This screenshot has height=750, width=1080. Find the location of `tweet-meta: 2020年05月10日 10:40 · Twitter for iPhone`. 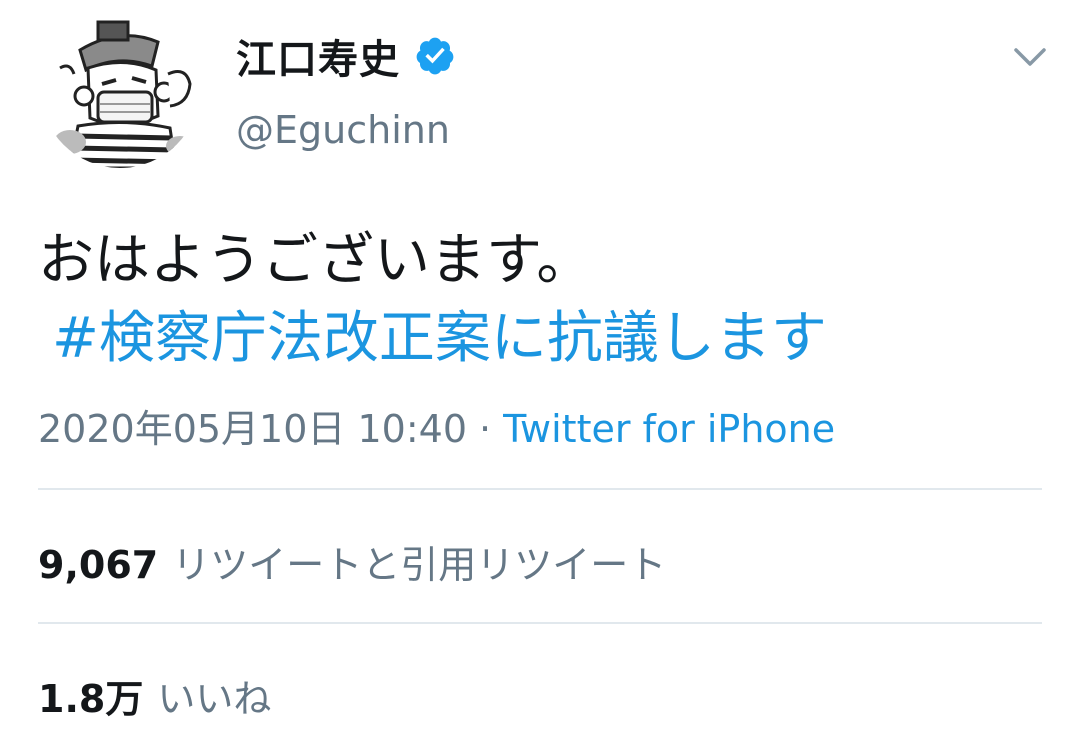

tweet-meta: 2020年05月10日 10:40 · Twitter for iPhone is located at coordinates (436, 425).